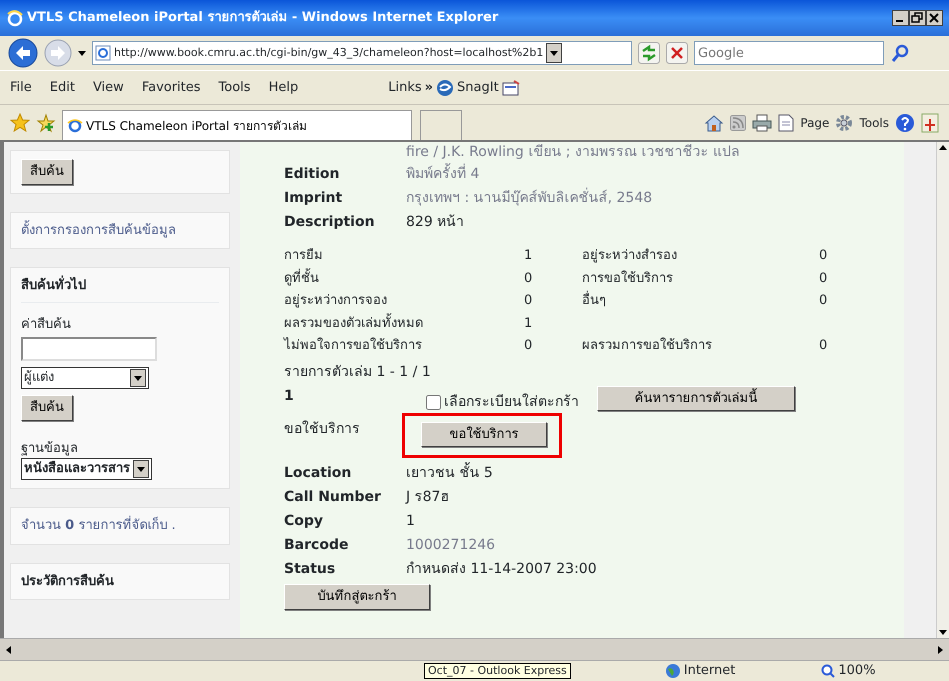 Image resolution: width=949 pixels, height=681 pixels. I want to click on find-items-button: ค้นหารายการตัวเล่มนี้, so click(696, 398).